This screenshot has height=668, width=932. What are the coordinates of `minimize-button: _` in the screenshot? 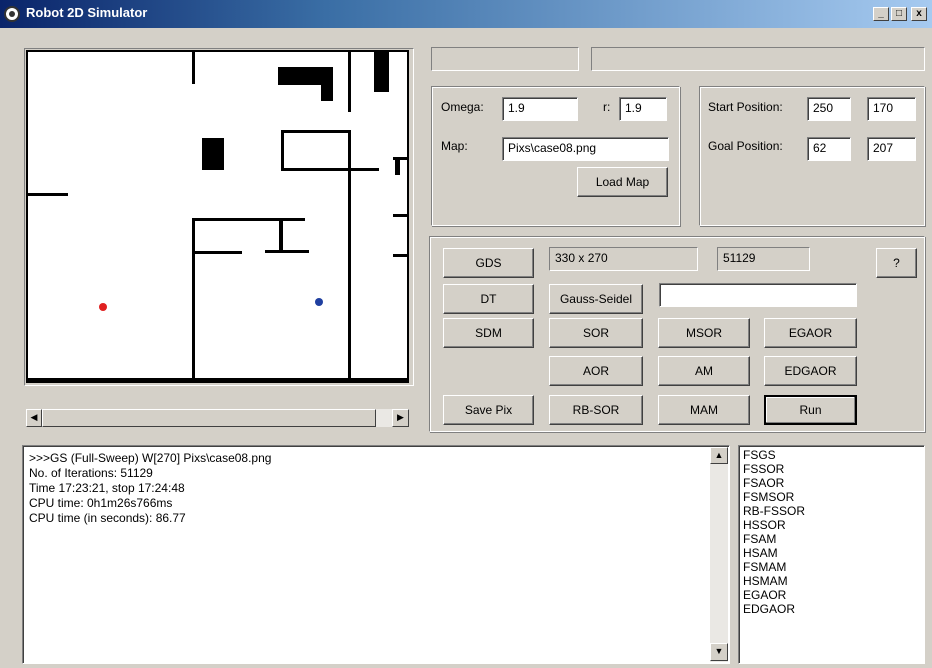 It's located at (881, 14).